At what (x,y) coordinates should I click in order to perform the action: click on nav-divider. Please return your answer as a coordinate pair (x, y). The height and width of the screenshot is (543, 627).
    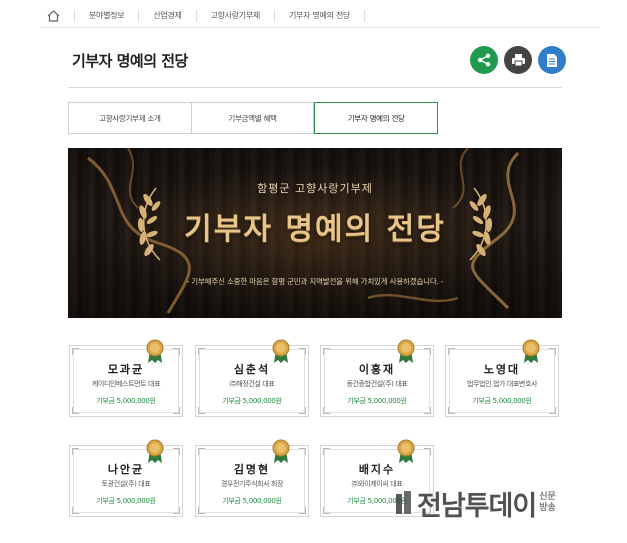
    Looking at the image, I should click on (364, 15).